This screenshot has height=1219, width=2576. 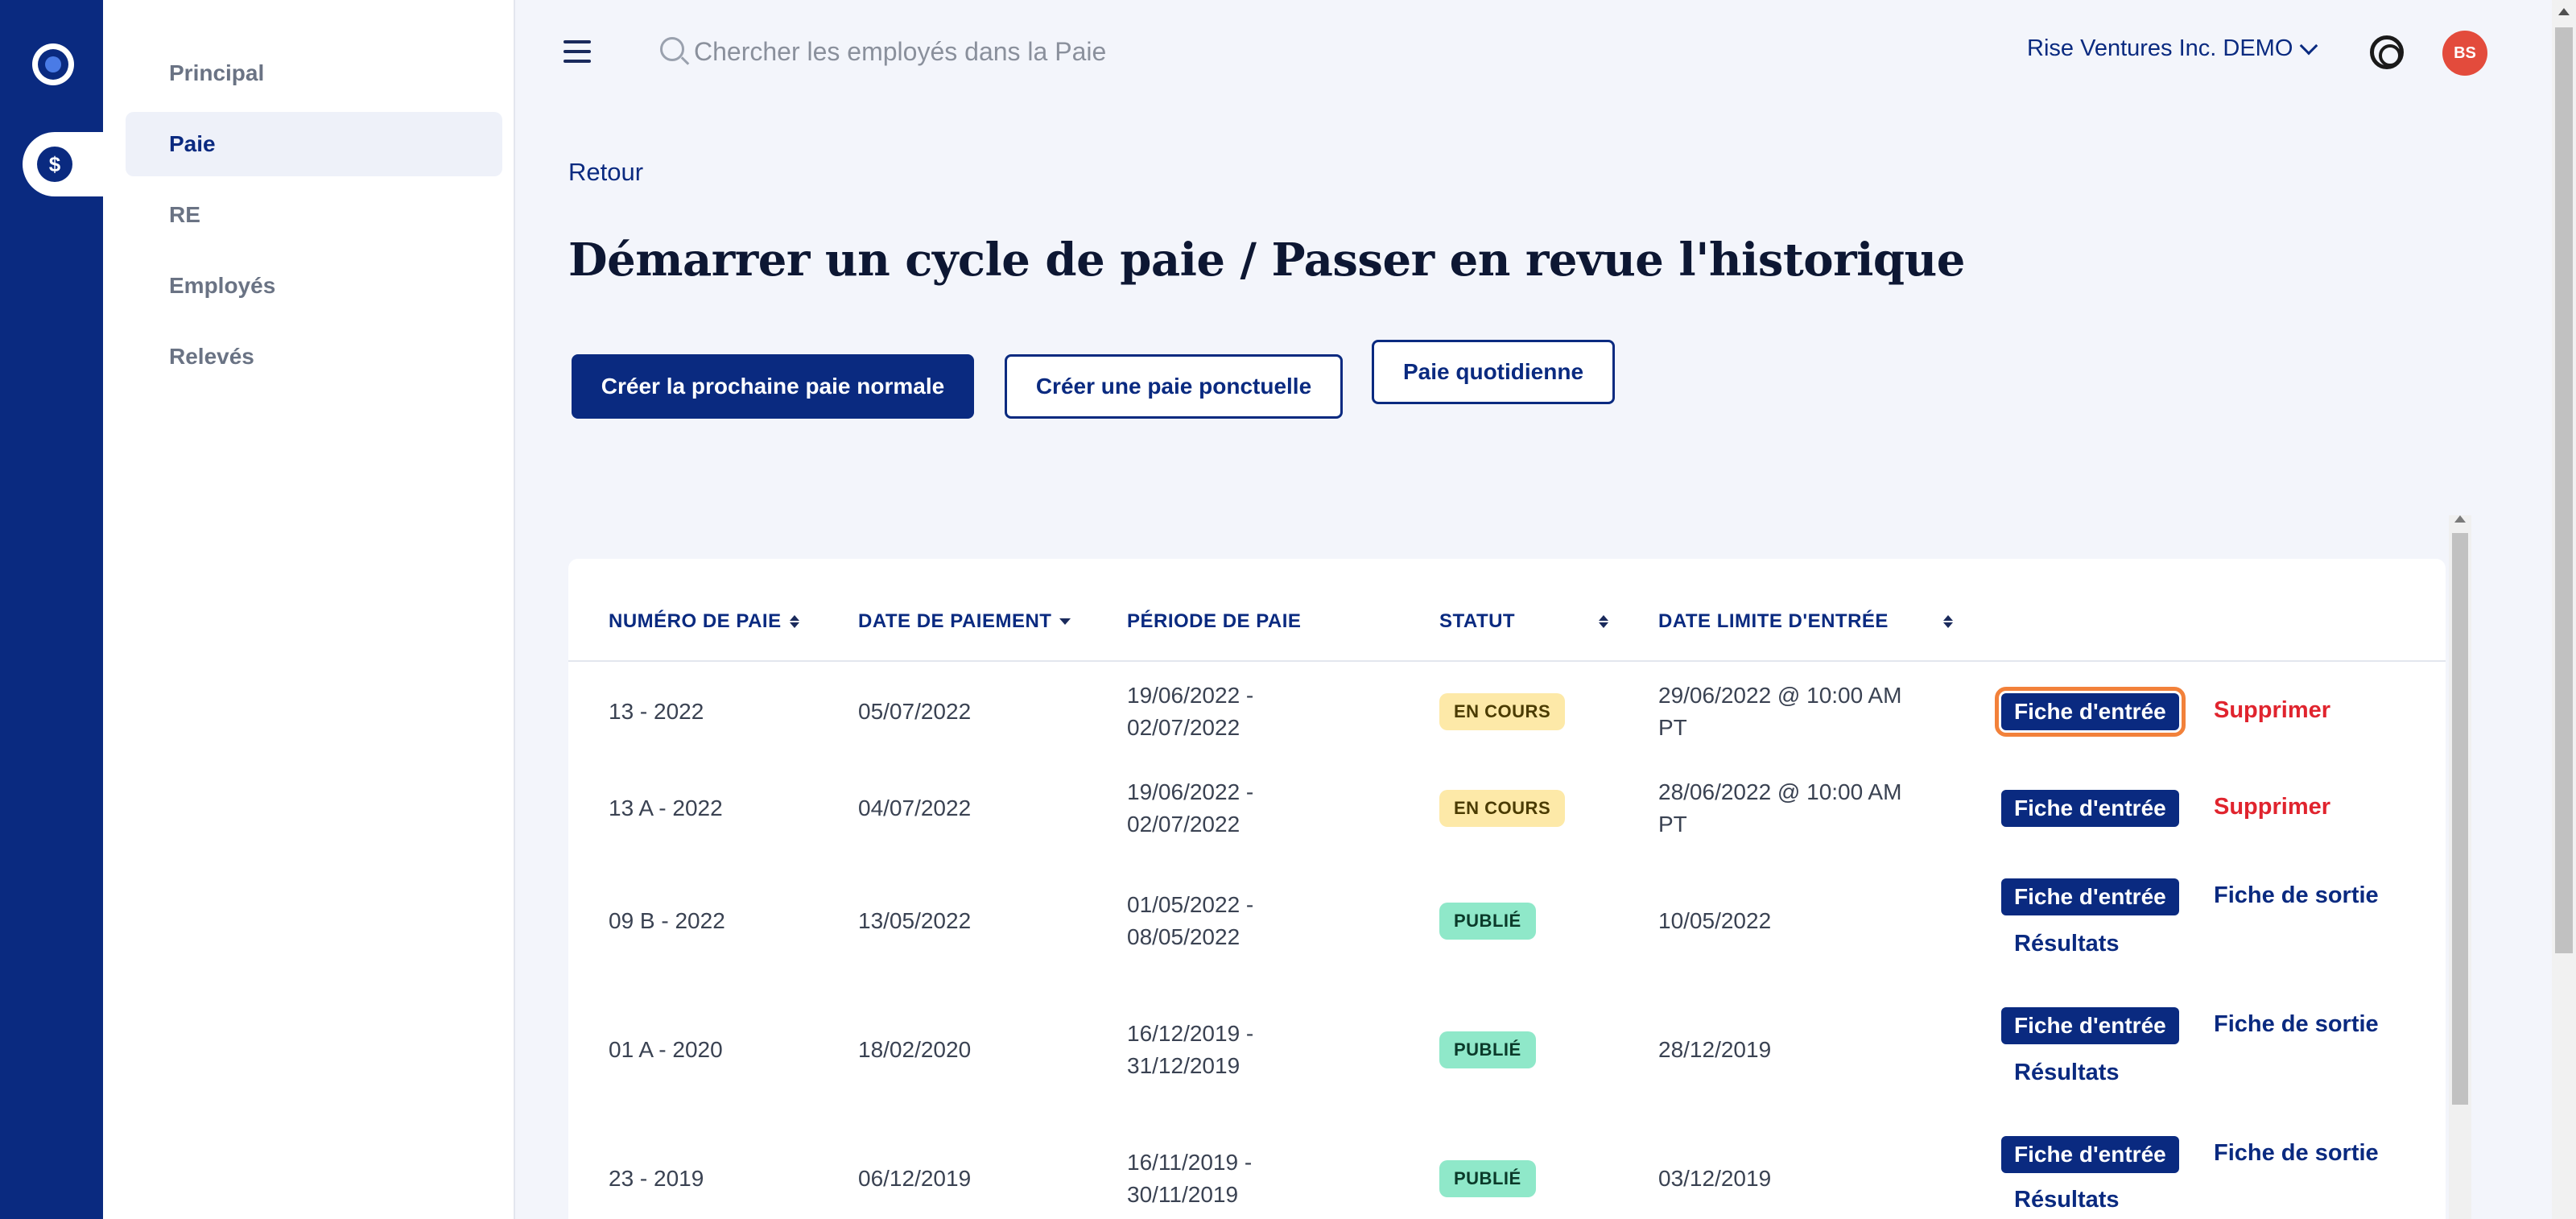 I want to click on pay-date-cell: 04/07/2022, so click(x=915, y=807).